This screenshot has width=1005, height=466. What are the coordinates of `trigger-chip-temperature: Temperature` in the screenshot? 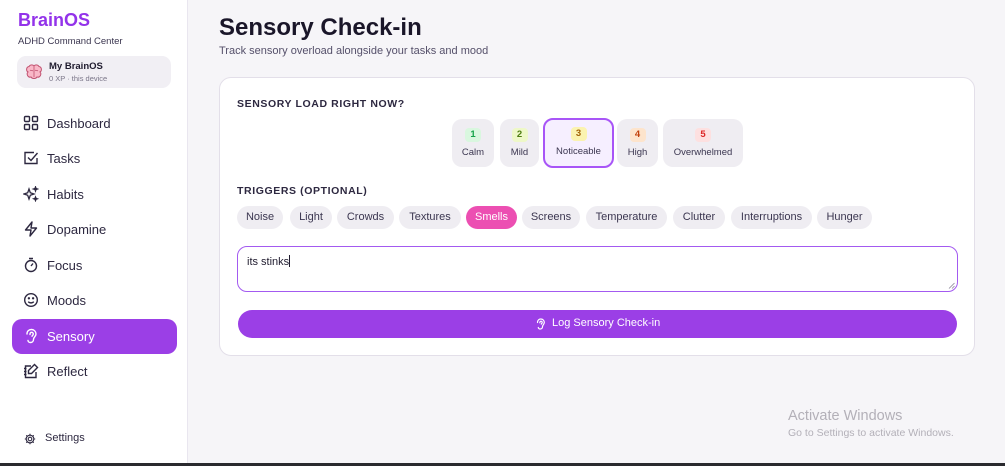 It's located at (626, 217).